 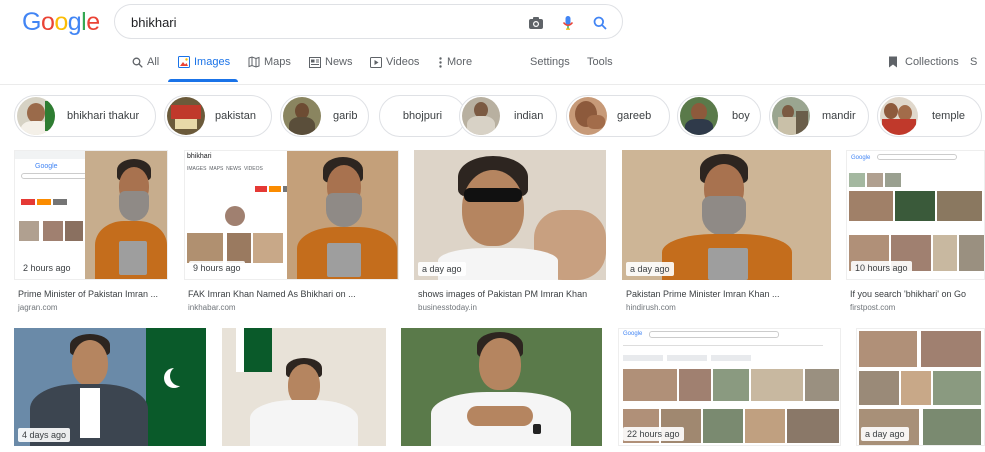 What do you see at coordinates (61, 22) in the screenshot?
I see `google-logo: Google` at bounding box center [61, 22].